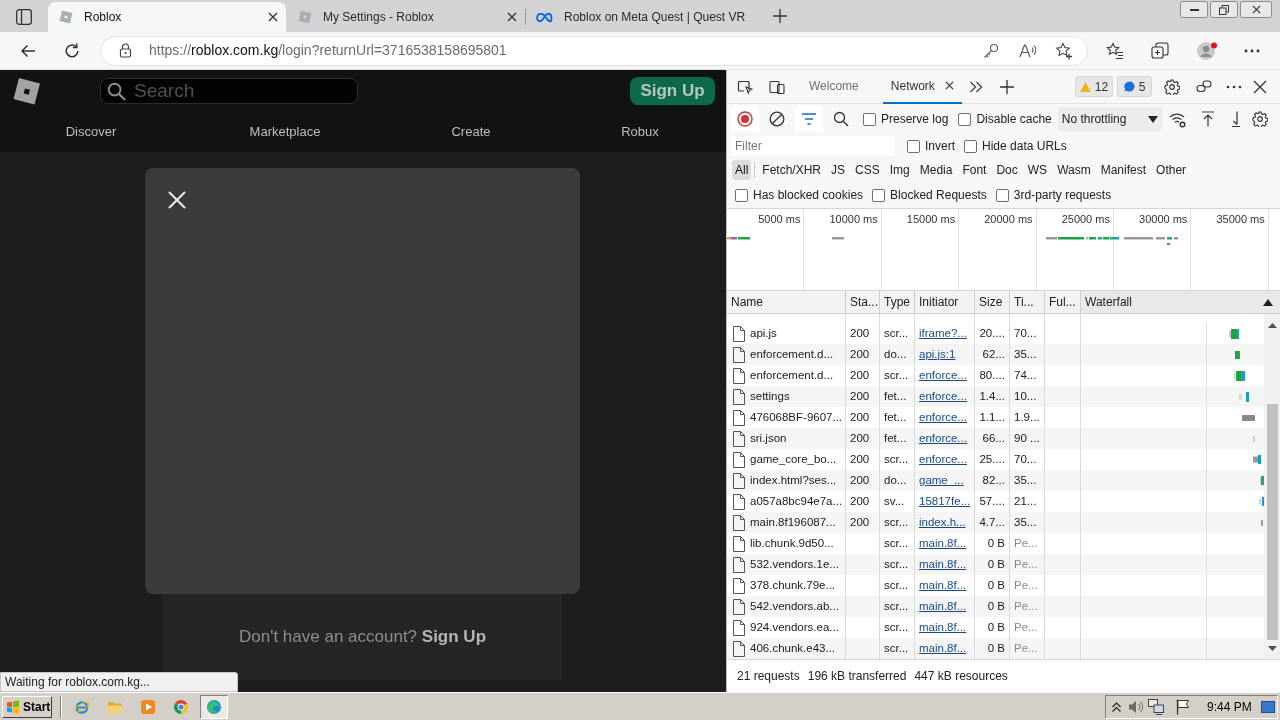 The width and height of the screenshot is (1280, 720). I want to click on column-header: Size, so click(992, 302).